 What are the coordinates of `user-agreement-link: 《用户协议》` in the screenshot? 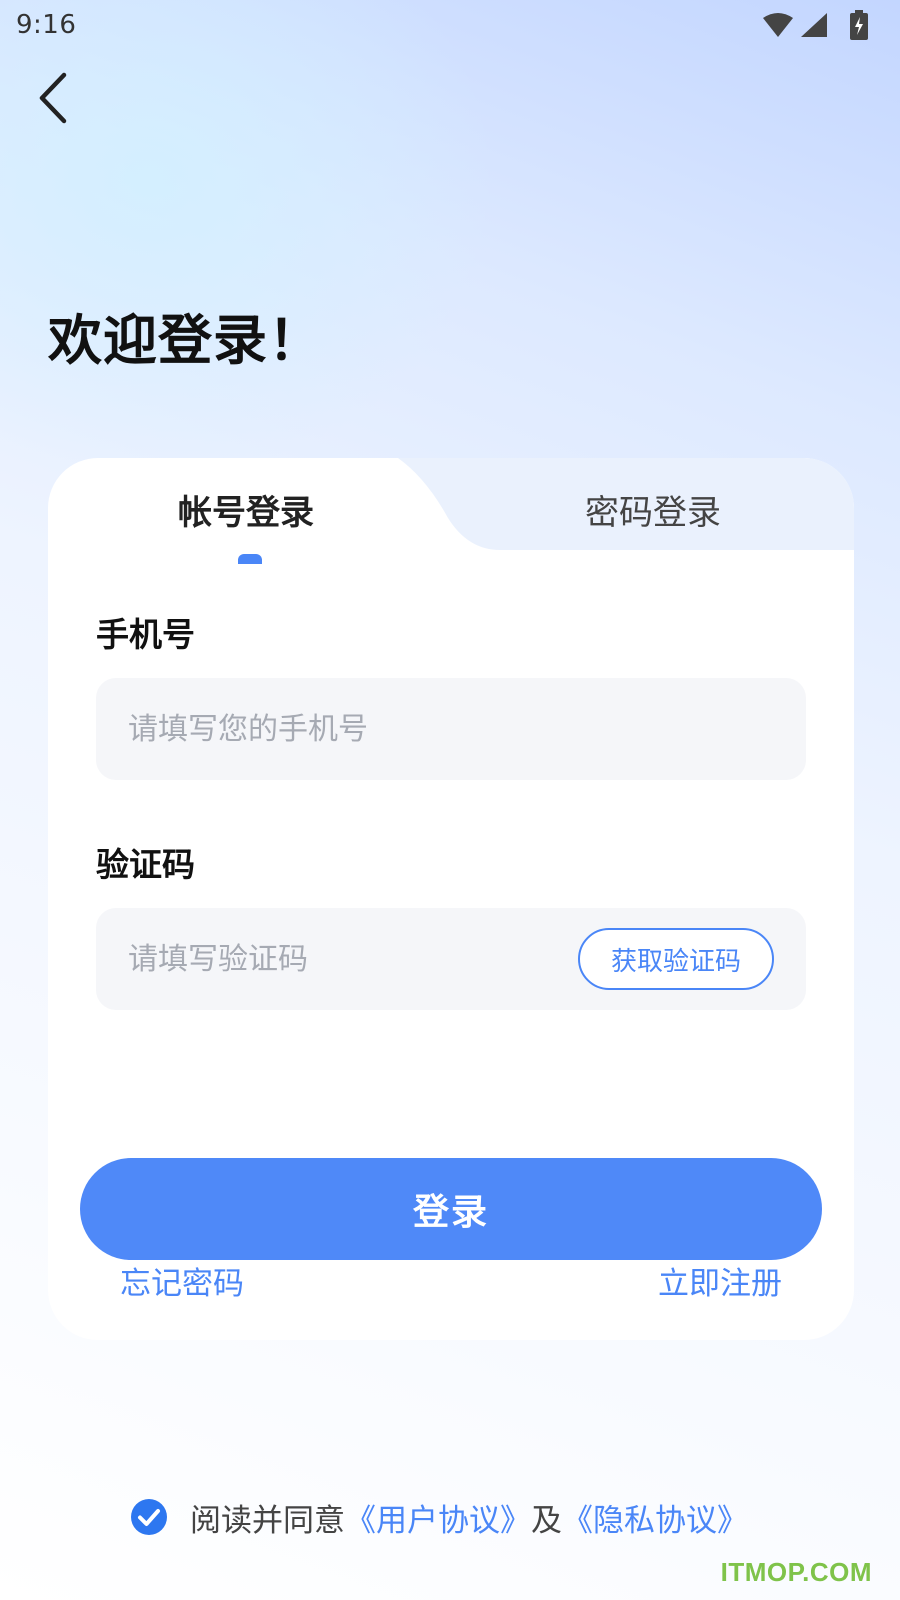 It's located at (438, 1517).